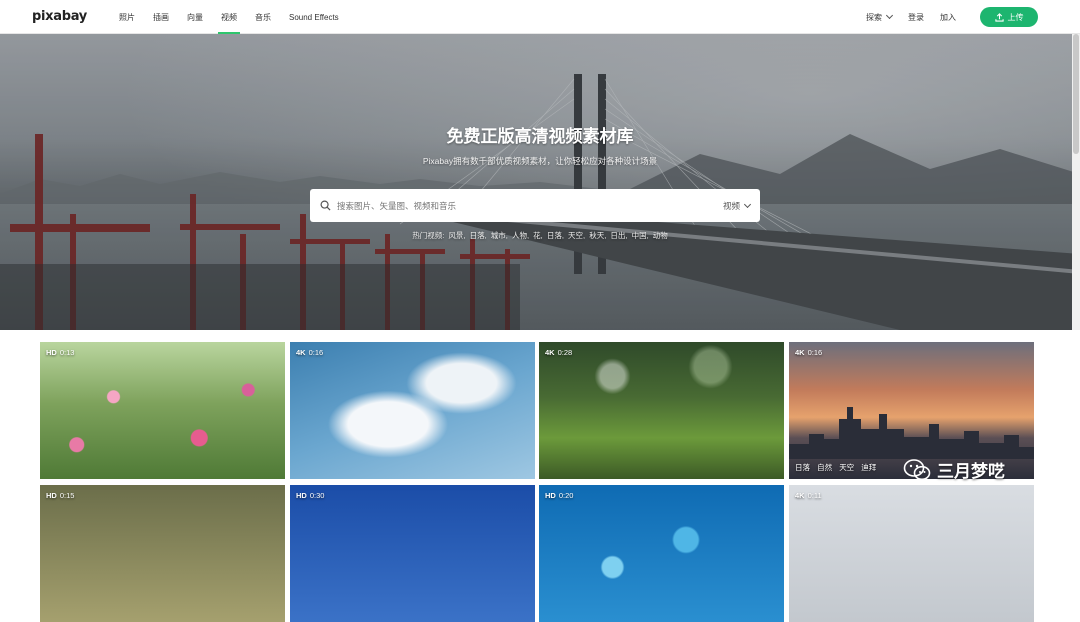 The height and width of the screenshot is (622, 1080). I want to click on main-nav: 照片 插画 向量 视频 音乐 Sound Effects, so click(229, 17).